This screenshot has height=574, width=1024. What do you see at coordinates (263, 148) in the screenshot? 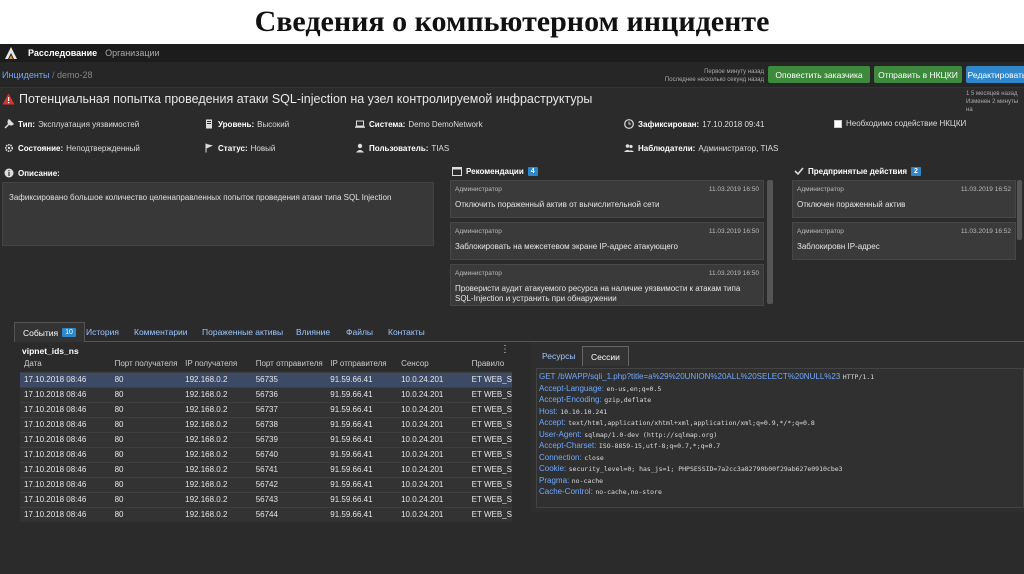
I see `field-status-value: Новый` at bounding box center [263, 148].